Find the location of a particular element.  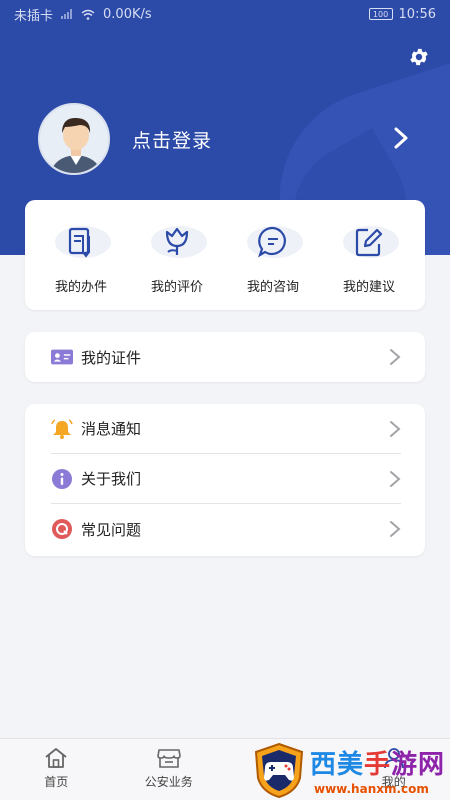

tab-label: 公安业务 is located at coordinates (168, 782).